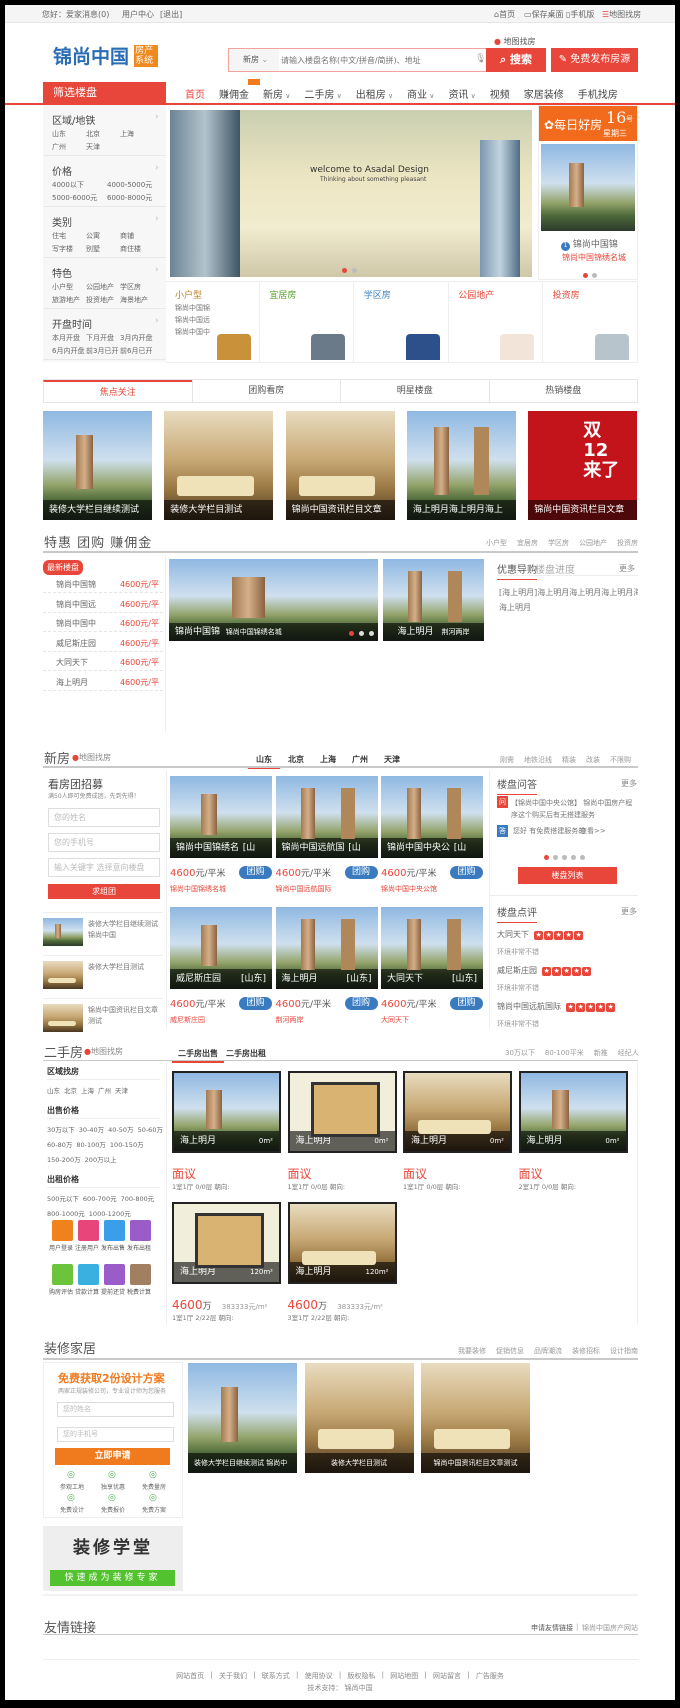  Describe the element at coordinates (620, 760) in the screenshot. I see `newhomes-filter-link: 不限购` at that location.